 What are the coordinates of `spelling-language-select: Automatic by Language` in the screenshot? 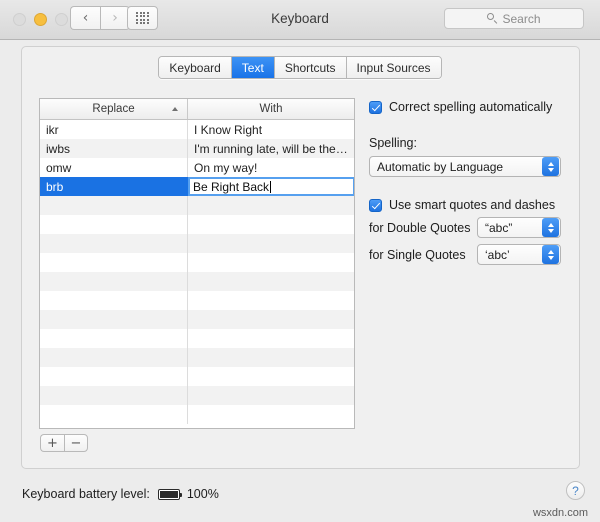 It's located at (465, 166).